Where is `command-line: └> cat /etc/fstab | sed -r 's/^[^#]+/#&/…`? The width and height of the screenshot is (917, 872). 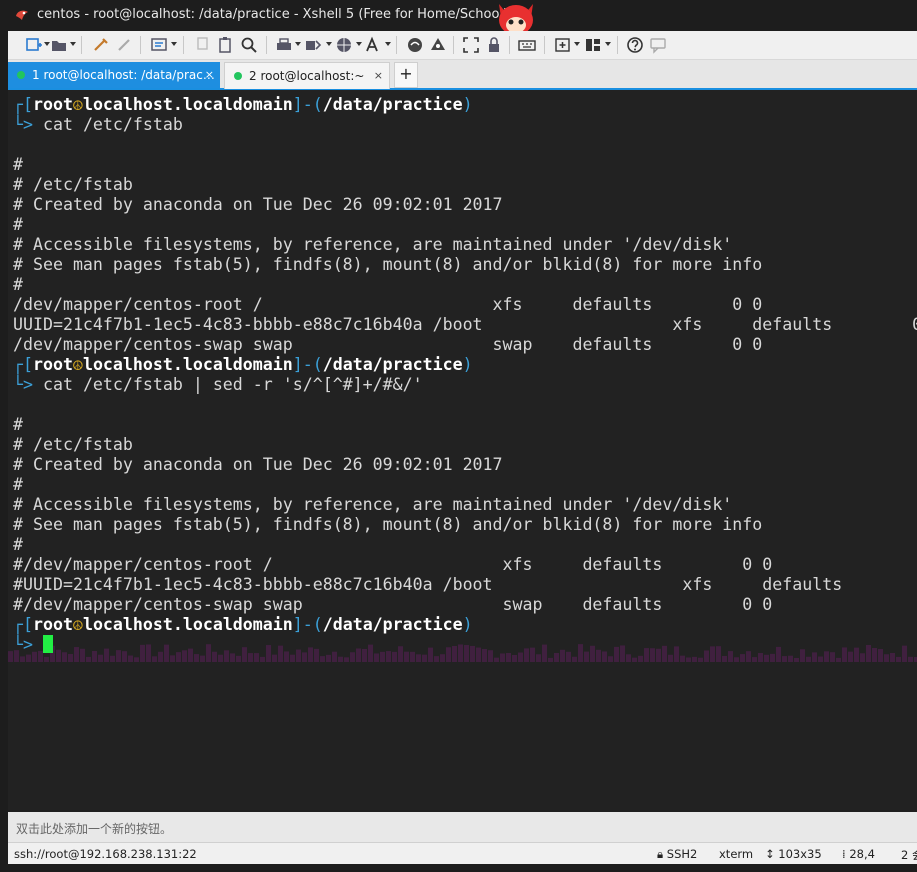 command-line: └> cat /etc/fstab | sed -r 's/^[^#]+/#&/… is located at coordinates (218, 385).